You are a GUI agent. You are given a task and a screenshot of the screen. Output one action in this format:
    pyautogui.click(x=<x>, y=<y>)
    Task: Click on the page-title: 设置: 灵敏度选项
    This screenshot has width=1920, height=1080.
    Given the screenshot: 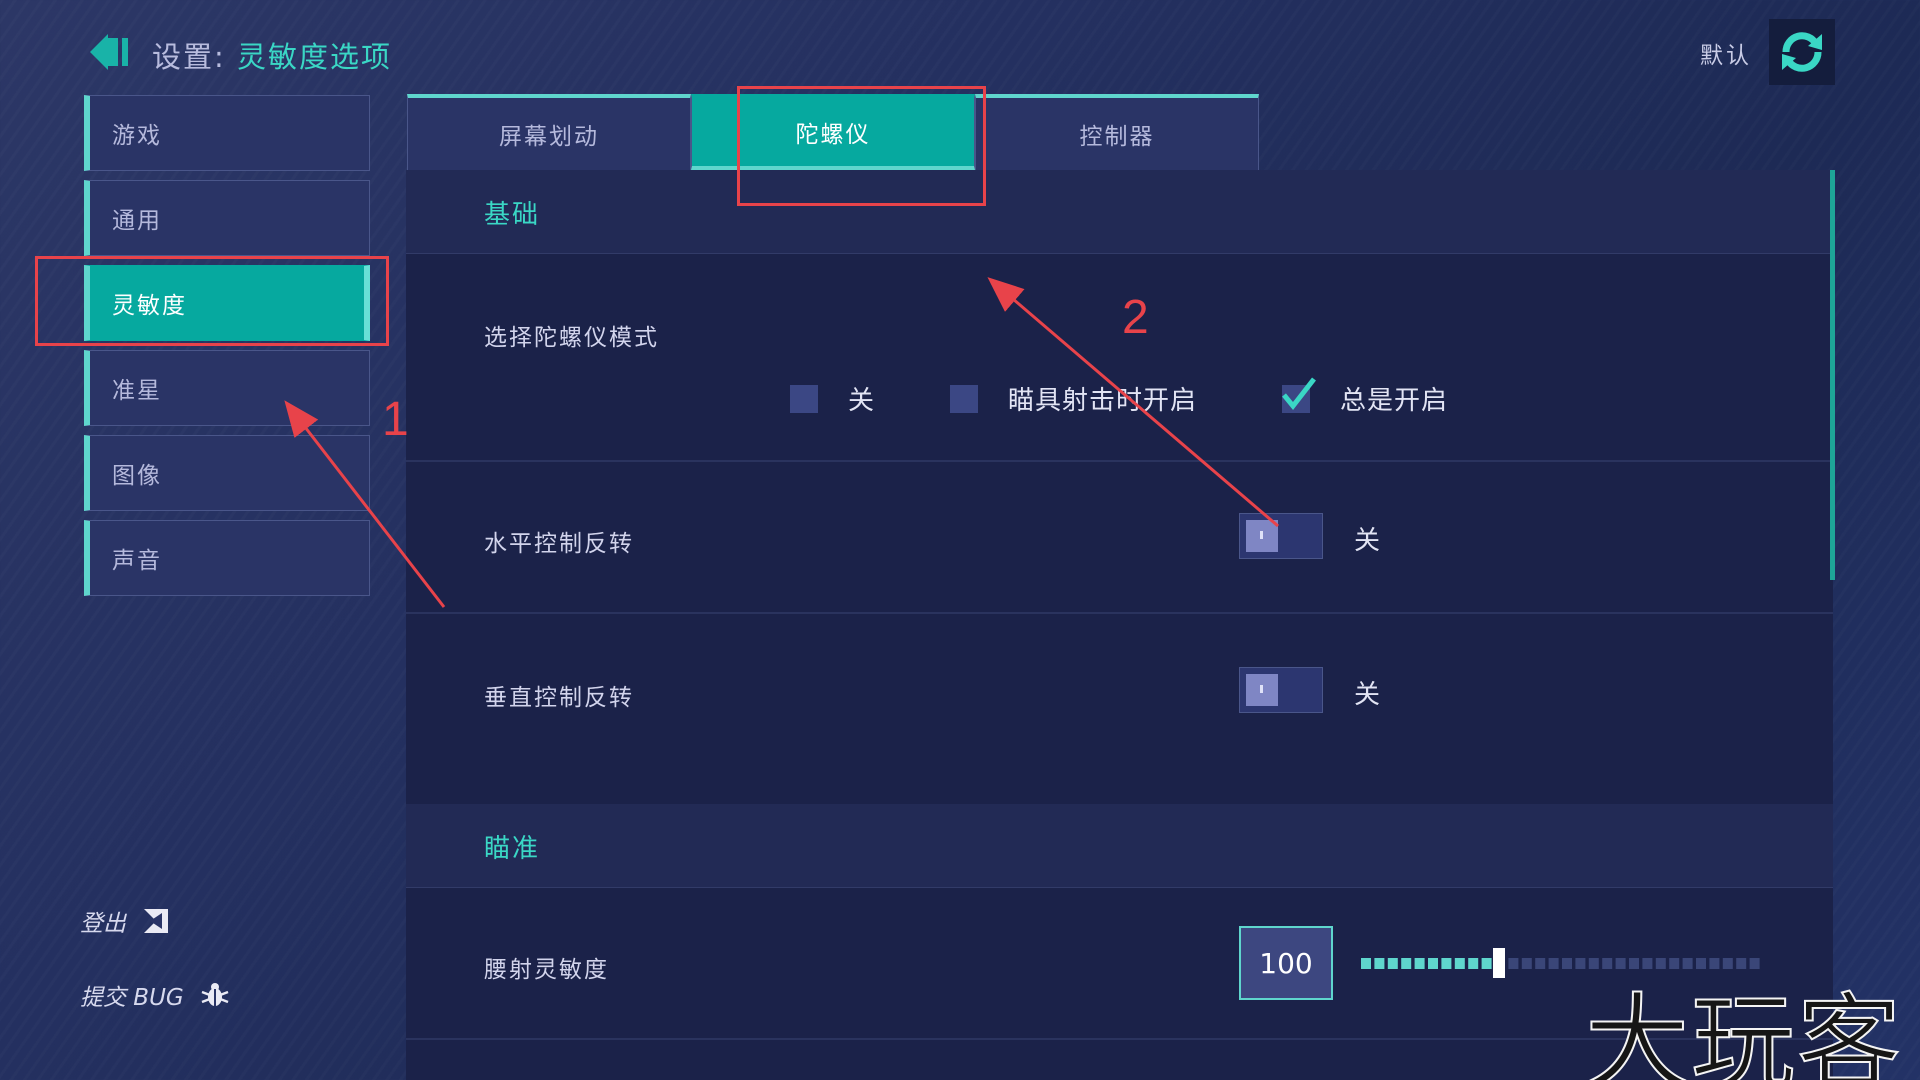 What is the action you would take?
    pyautogui.click(x=272, y=55)
    